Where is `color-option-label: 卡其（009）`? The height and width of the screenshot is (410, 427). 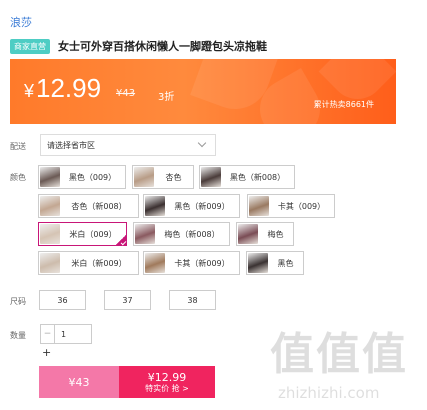
color-option-label: 卡其（009） is located at coordinates (301, 206).